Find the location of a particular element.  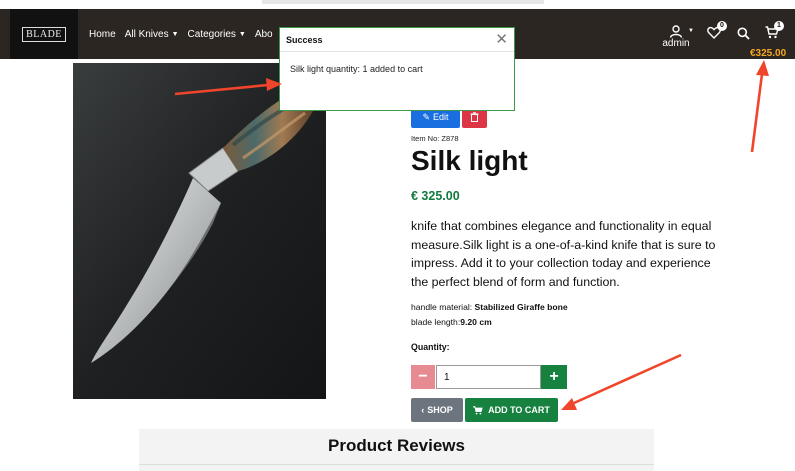

spec-label: handle material: is located at coordinates (443, 307).